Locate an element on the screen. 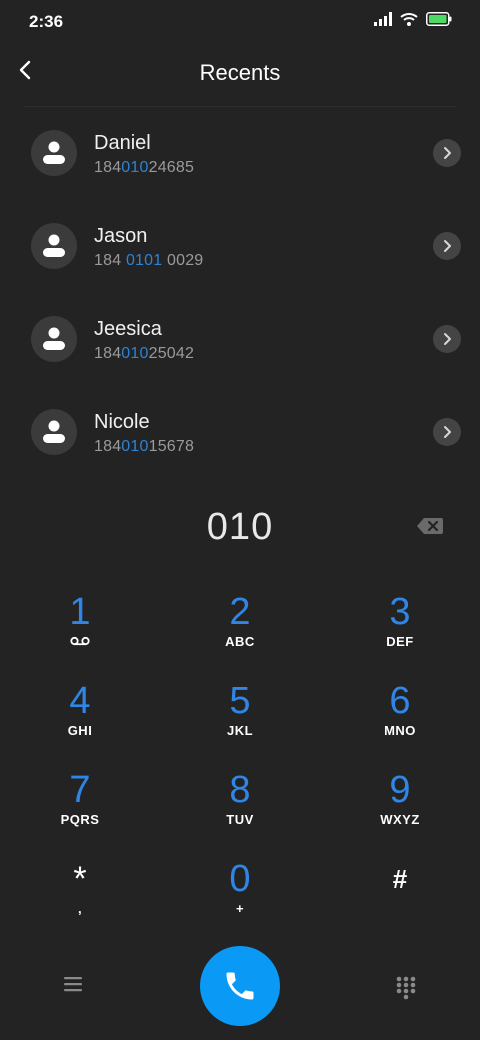 The height and width of the screenshot is (1040, 480). key-digit: 7 is located at coordinates (80, 790).